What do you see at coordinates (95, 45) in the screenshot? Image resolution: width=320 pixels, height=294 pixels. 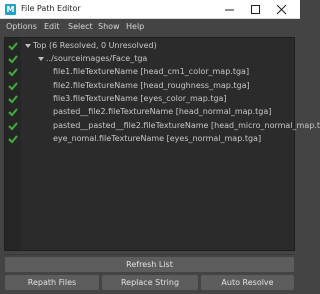 I see `tree-root-label: Top (6 Resolved, 0 Unresolved)` at bounding box center [95, 45].